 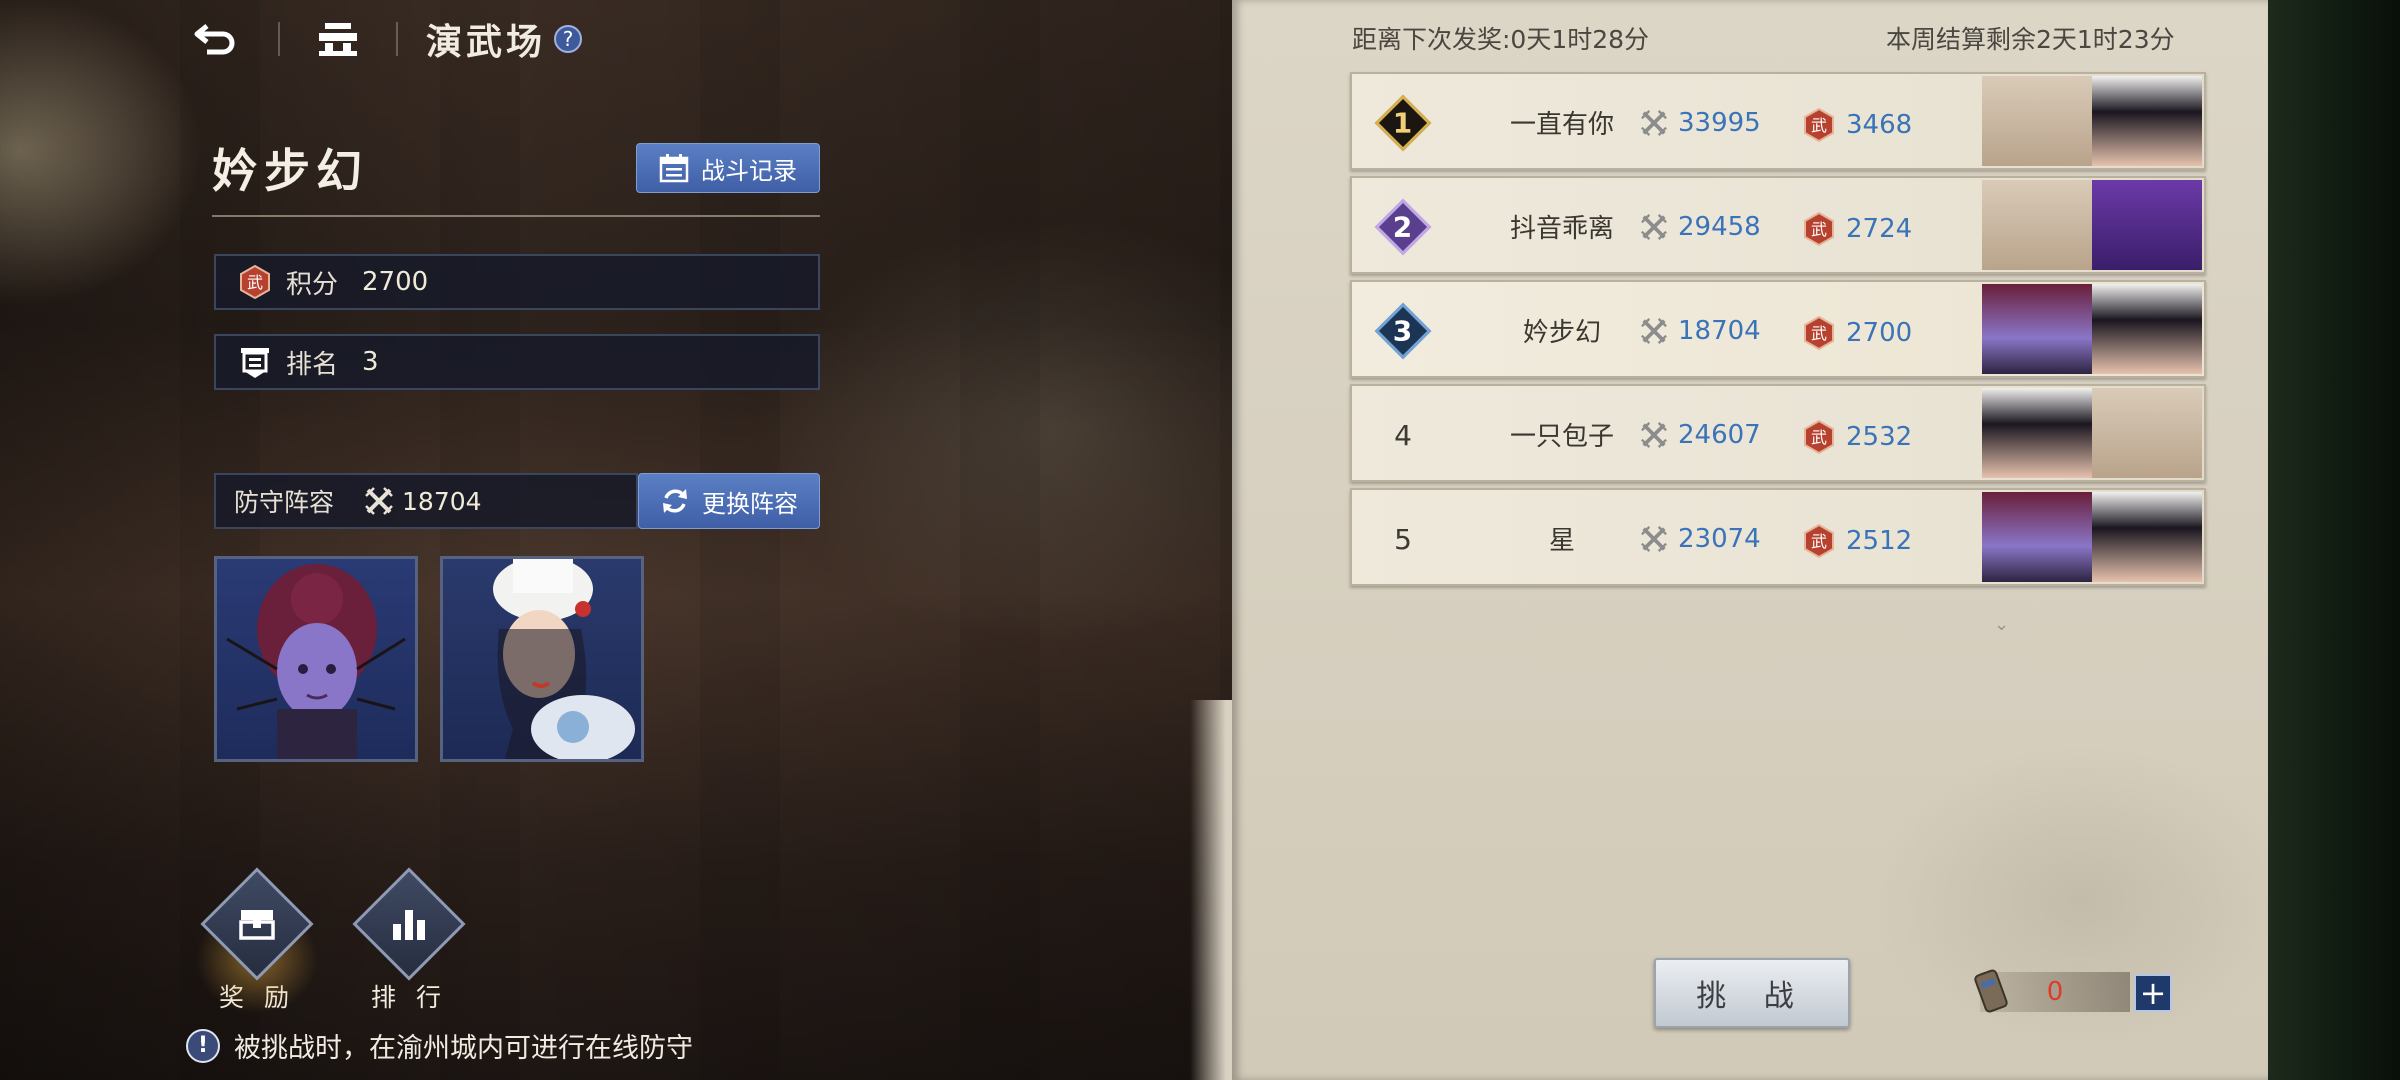 I want to click on player-name: 星, so click(x=1561, y=541).